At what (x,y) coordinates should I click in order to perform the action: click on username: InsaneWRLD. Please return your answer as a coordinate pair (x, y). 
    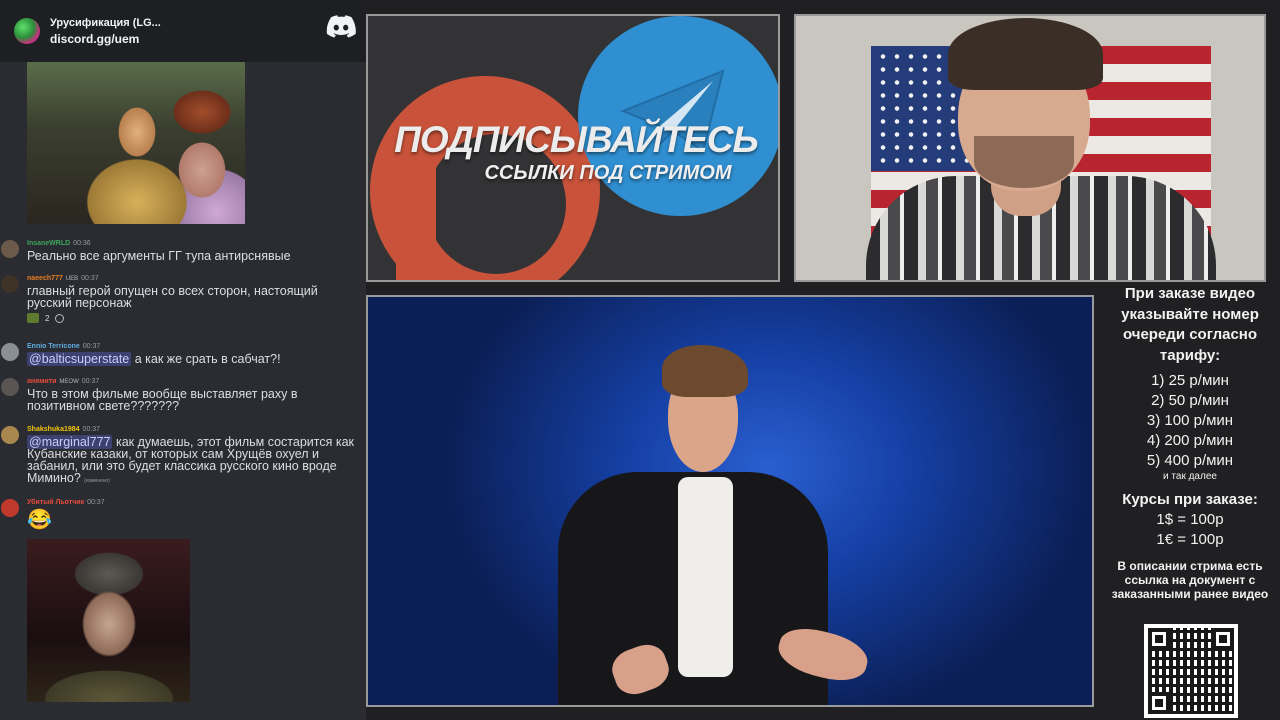
    Looking at the image, I should click on (48, 243).